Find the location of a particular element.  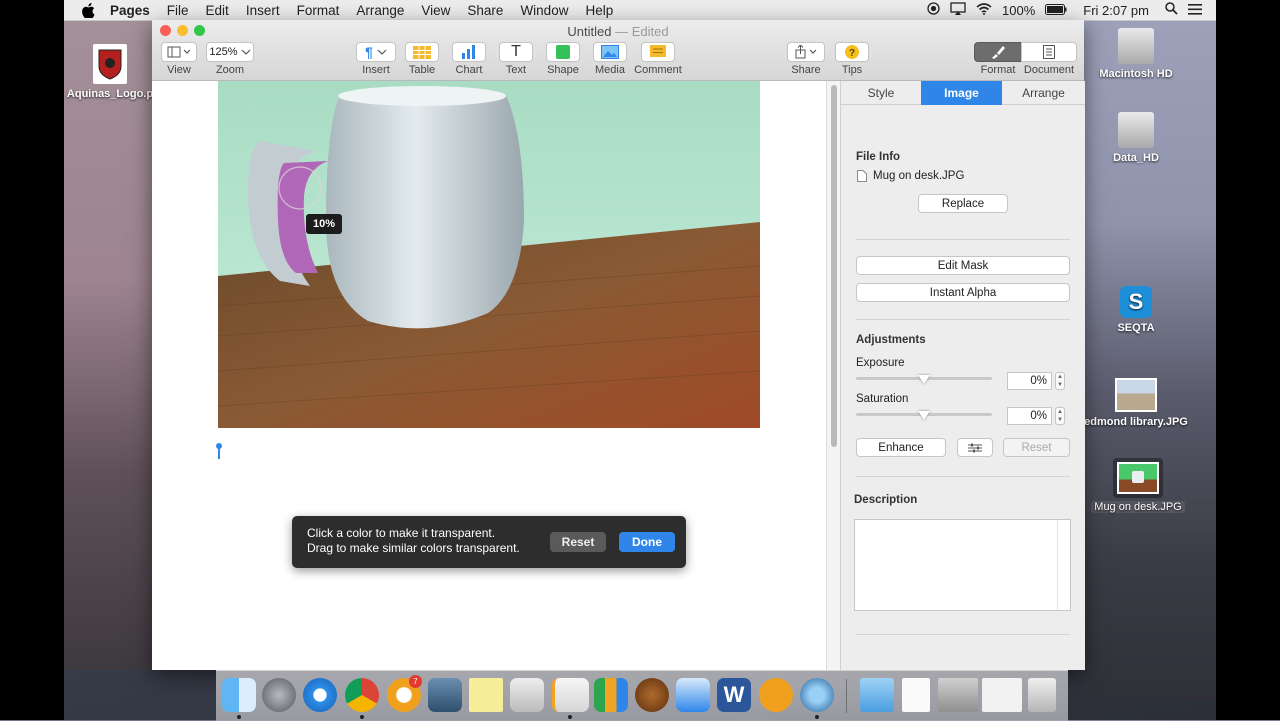

zoom-select: 125% is located at coordinates (230, 52).